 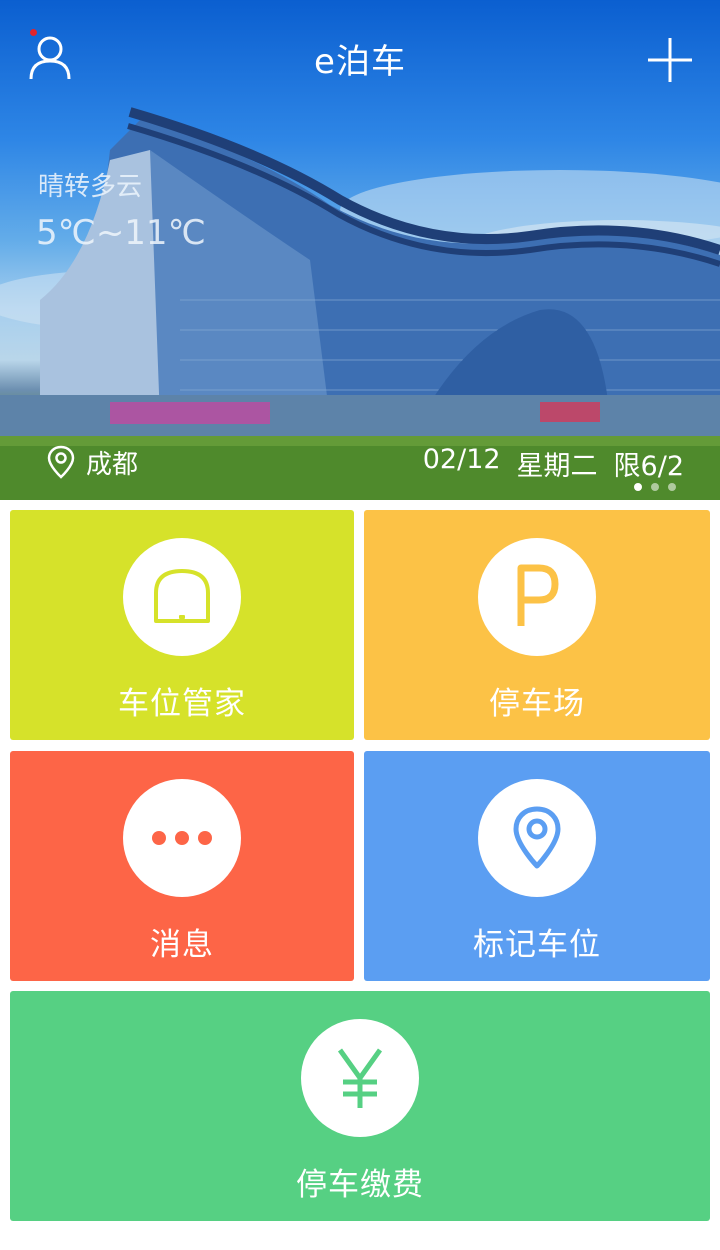 I want to click on traffic-restriction-text: 限6/2, so click(x=648, y=466).